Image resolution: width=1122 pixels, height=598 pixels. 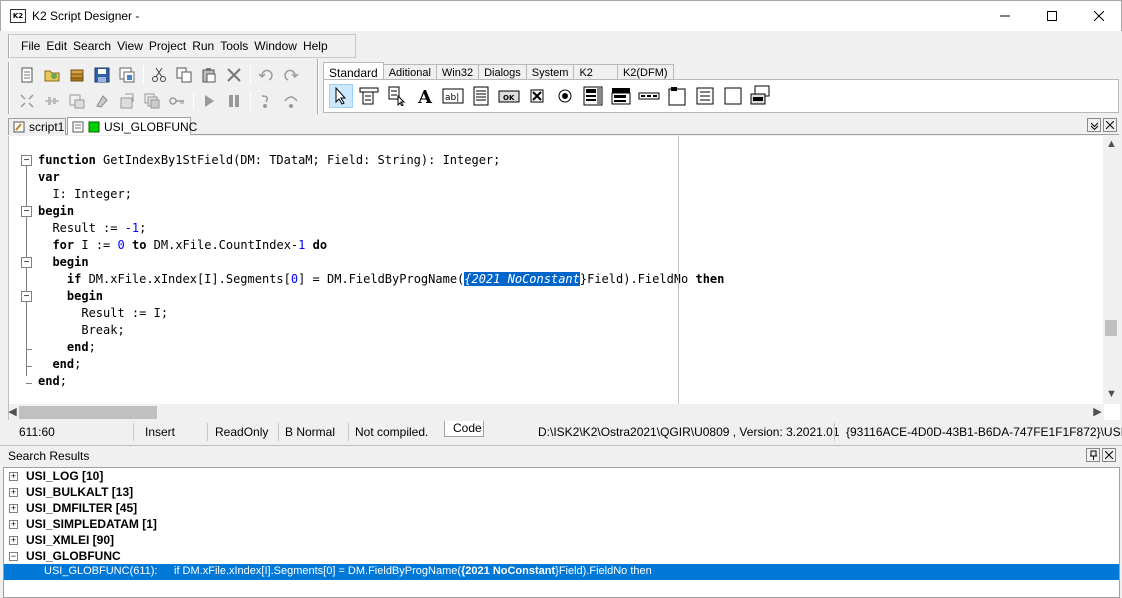 I want to click on pin-button, so click(x=1093, y=455).